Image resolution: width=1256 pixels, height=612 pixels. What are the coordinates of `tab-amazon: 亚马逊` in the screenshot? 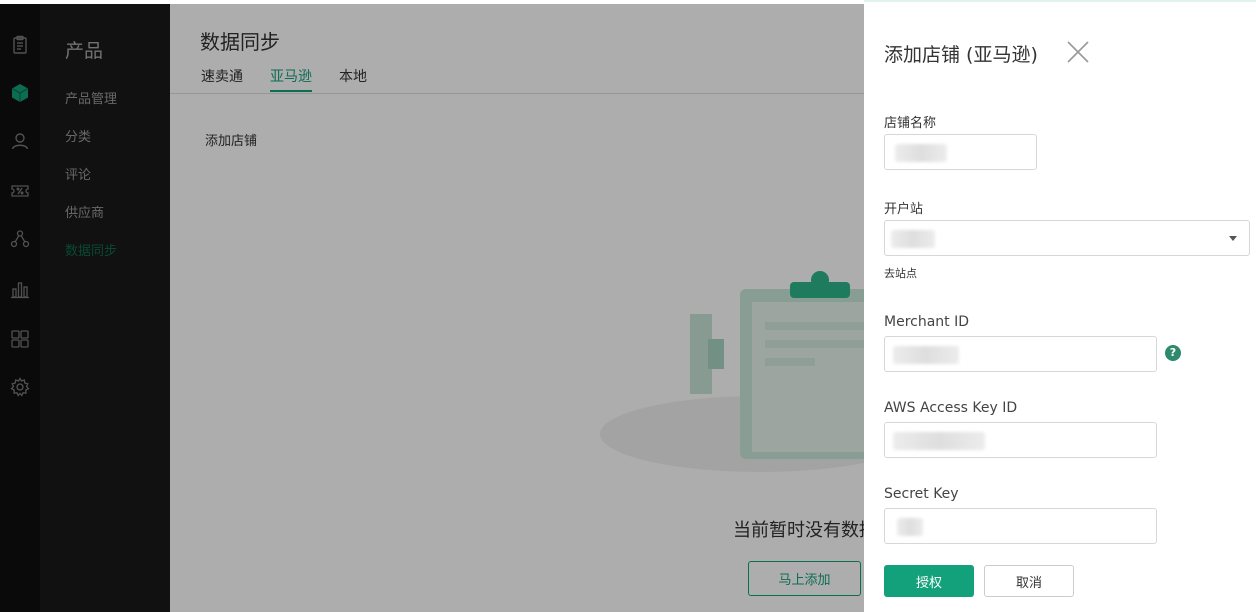 It's located at (291, 79).